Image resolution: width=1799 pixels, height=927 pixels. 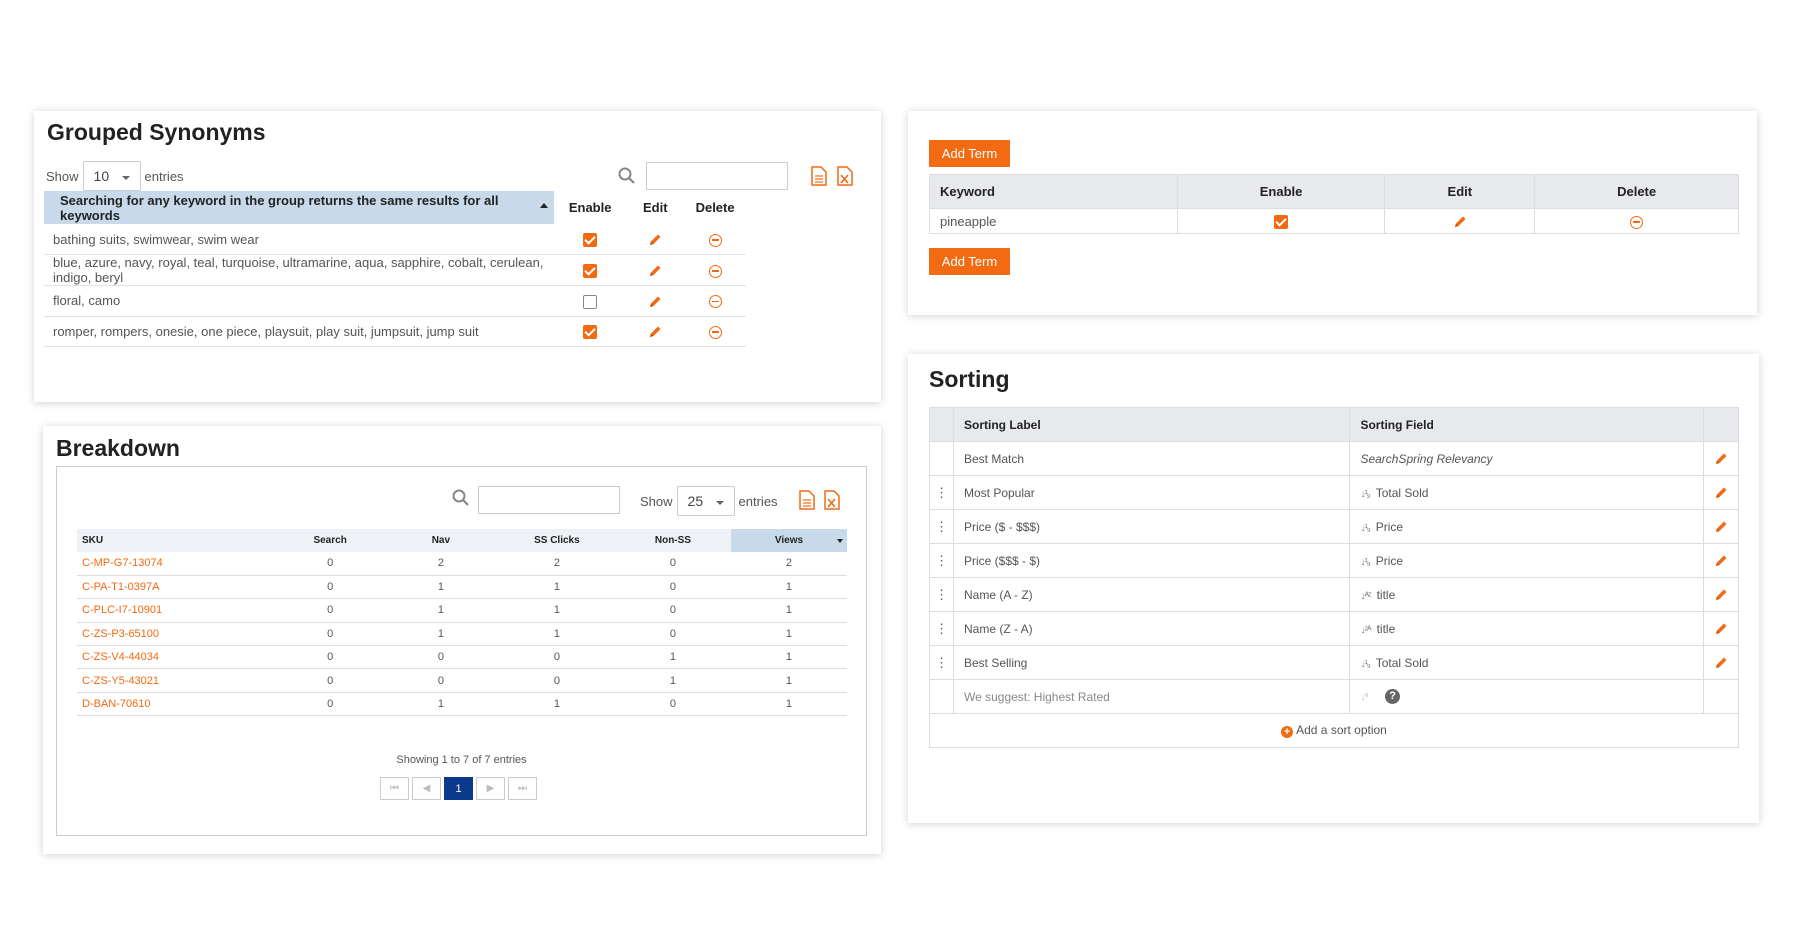 I want to click on sku-link: C-MP-G7-13074, so click(x=177, y=564).